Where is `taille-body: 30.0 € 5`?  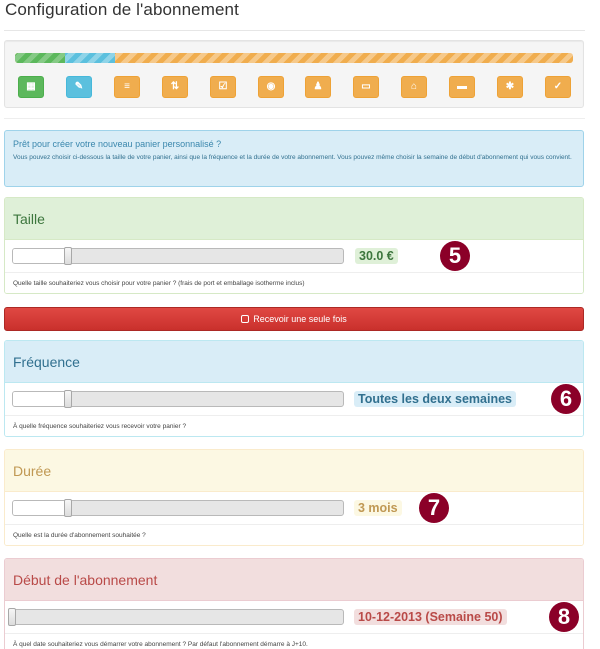 taille-body: 30.0 € 5 is located at coordinates (294, 256).